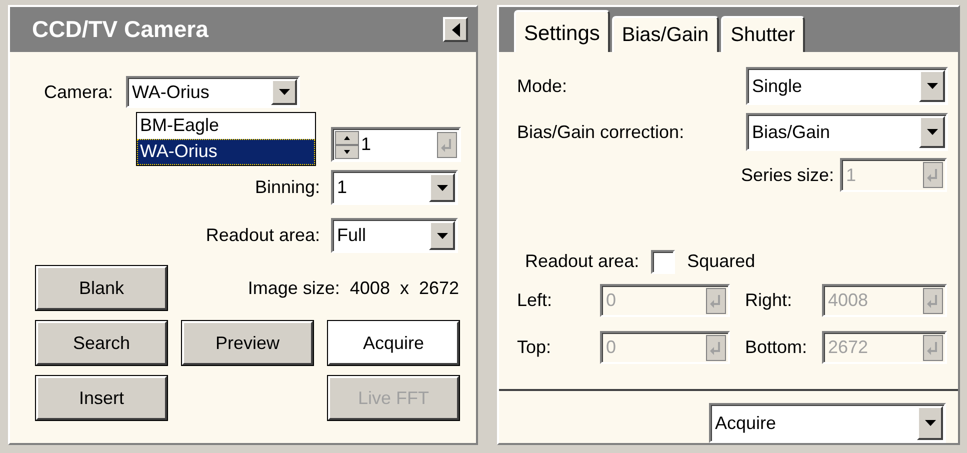 Image resolution: width=967 pixels, height=453 pixels. What do you see at coordinates (101, 398) in the screenshot?
I see `action-button: Insert` at bounding box center [101, 398].